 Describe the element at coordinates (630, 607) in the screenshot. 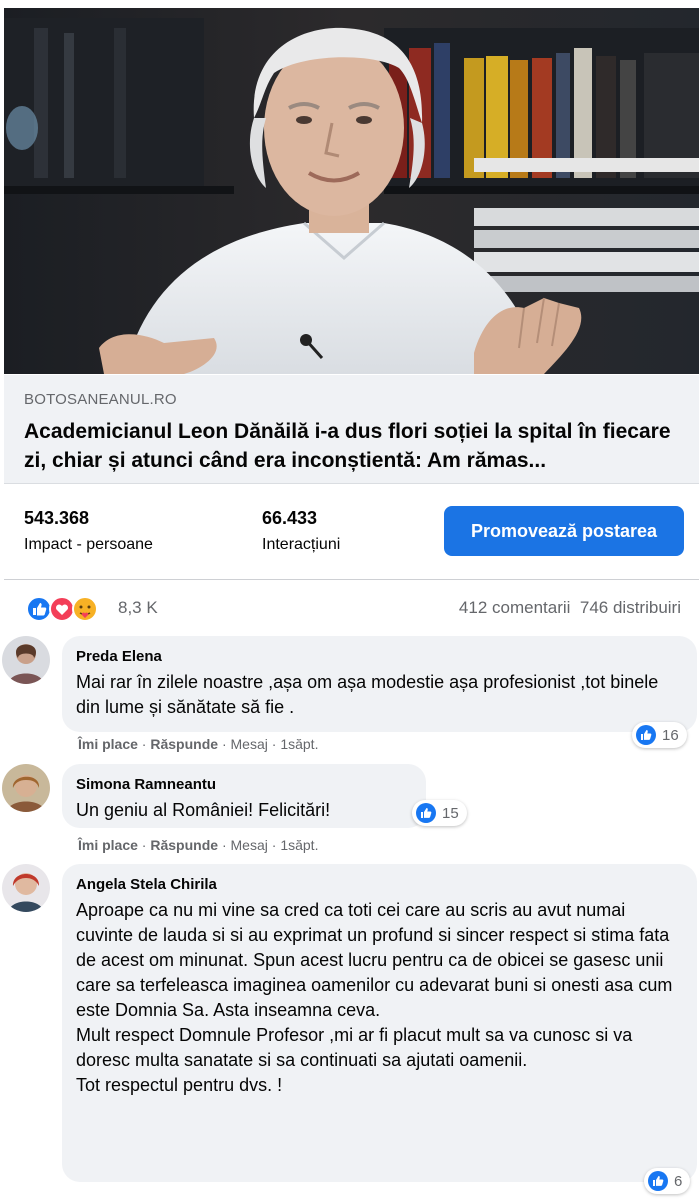

I see `shares-count: 746 distribuiri` at that location.